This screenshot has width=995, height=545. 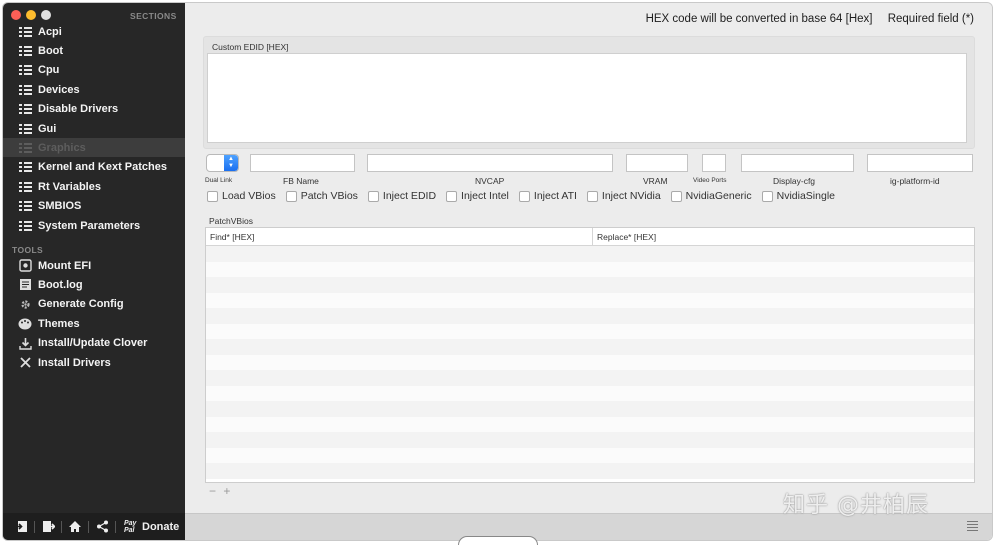 What do you see at coordinates (94, 148) in the screenshot?
I see `sidebar-item-graphics: Graphics` at bounding box center [94, 148].